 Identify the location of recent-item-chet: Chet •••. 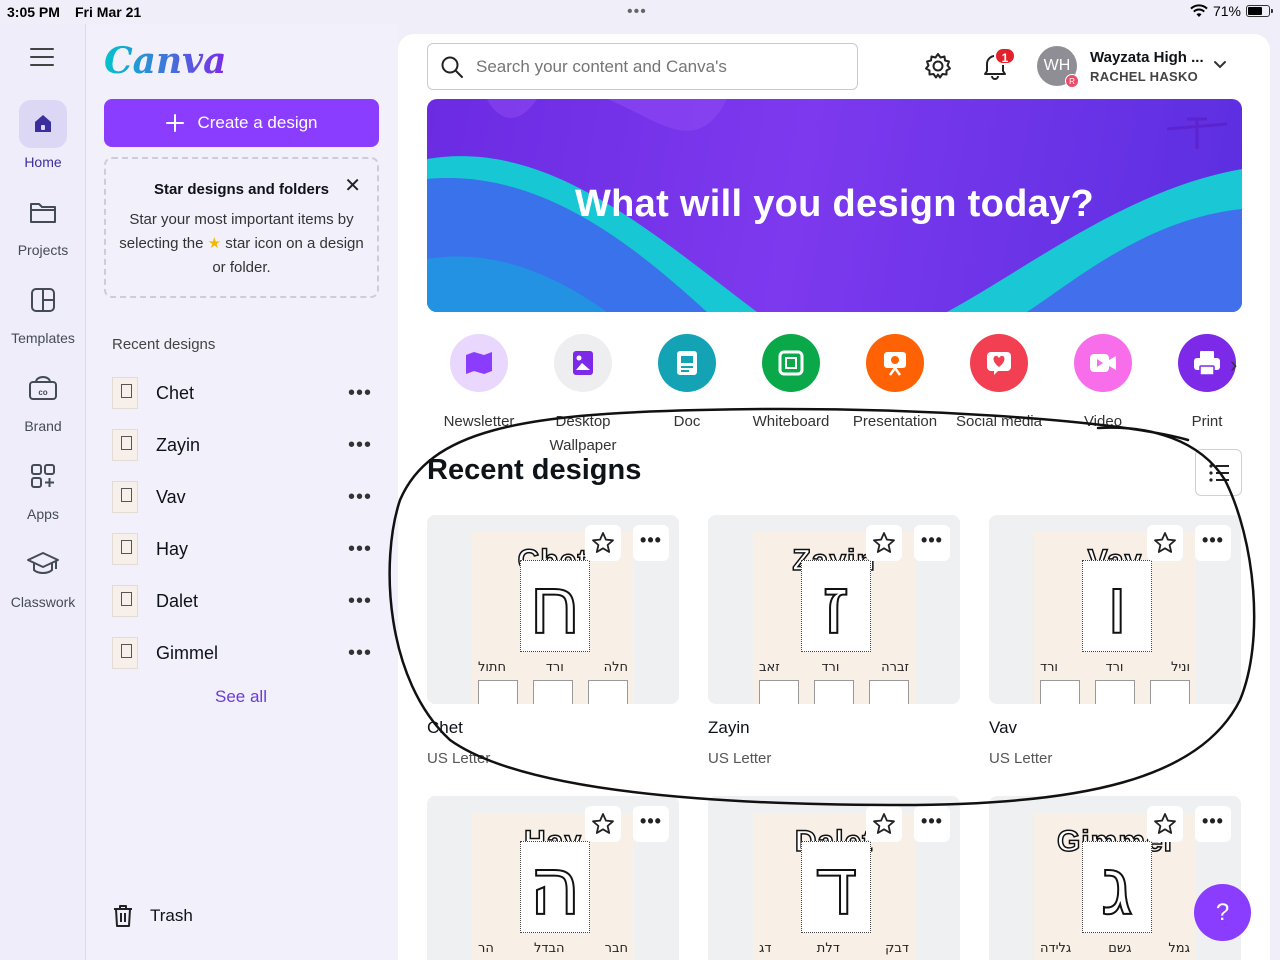
(242, 393).